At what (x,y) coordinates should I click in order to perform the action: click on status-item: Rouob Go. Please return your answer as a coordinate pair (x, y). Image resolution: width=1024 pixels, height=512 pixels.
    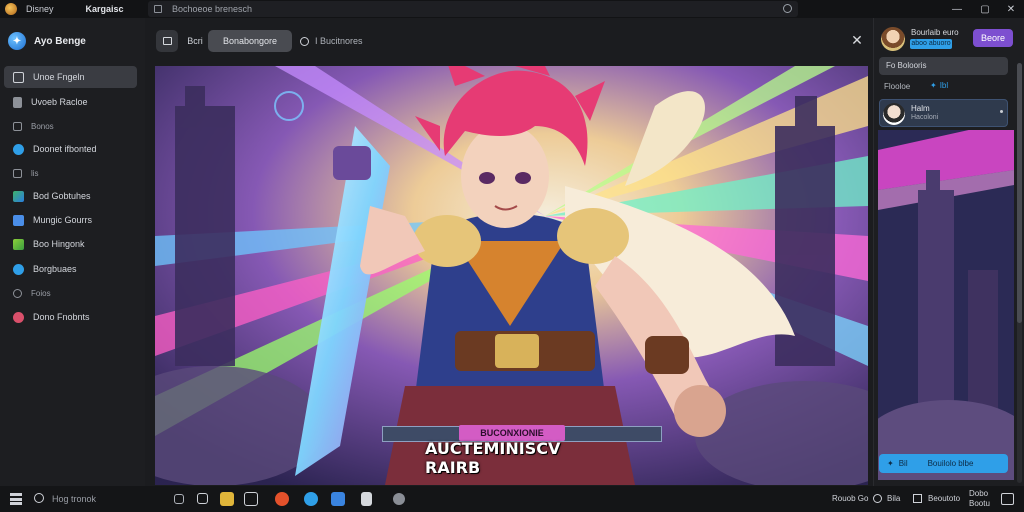
    Looking at the image, I should click on (850, 498).